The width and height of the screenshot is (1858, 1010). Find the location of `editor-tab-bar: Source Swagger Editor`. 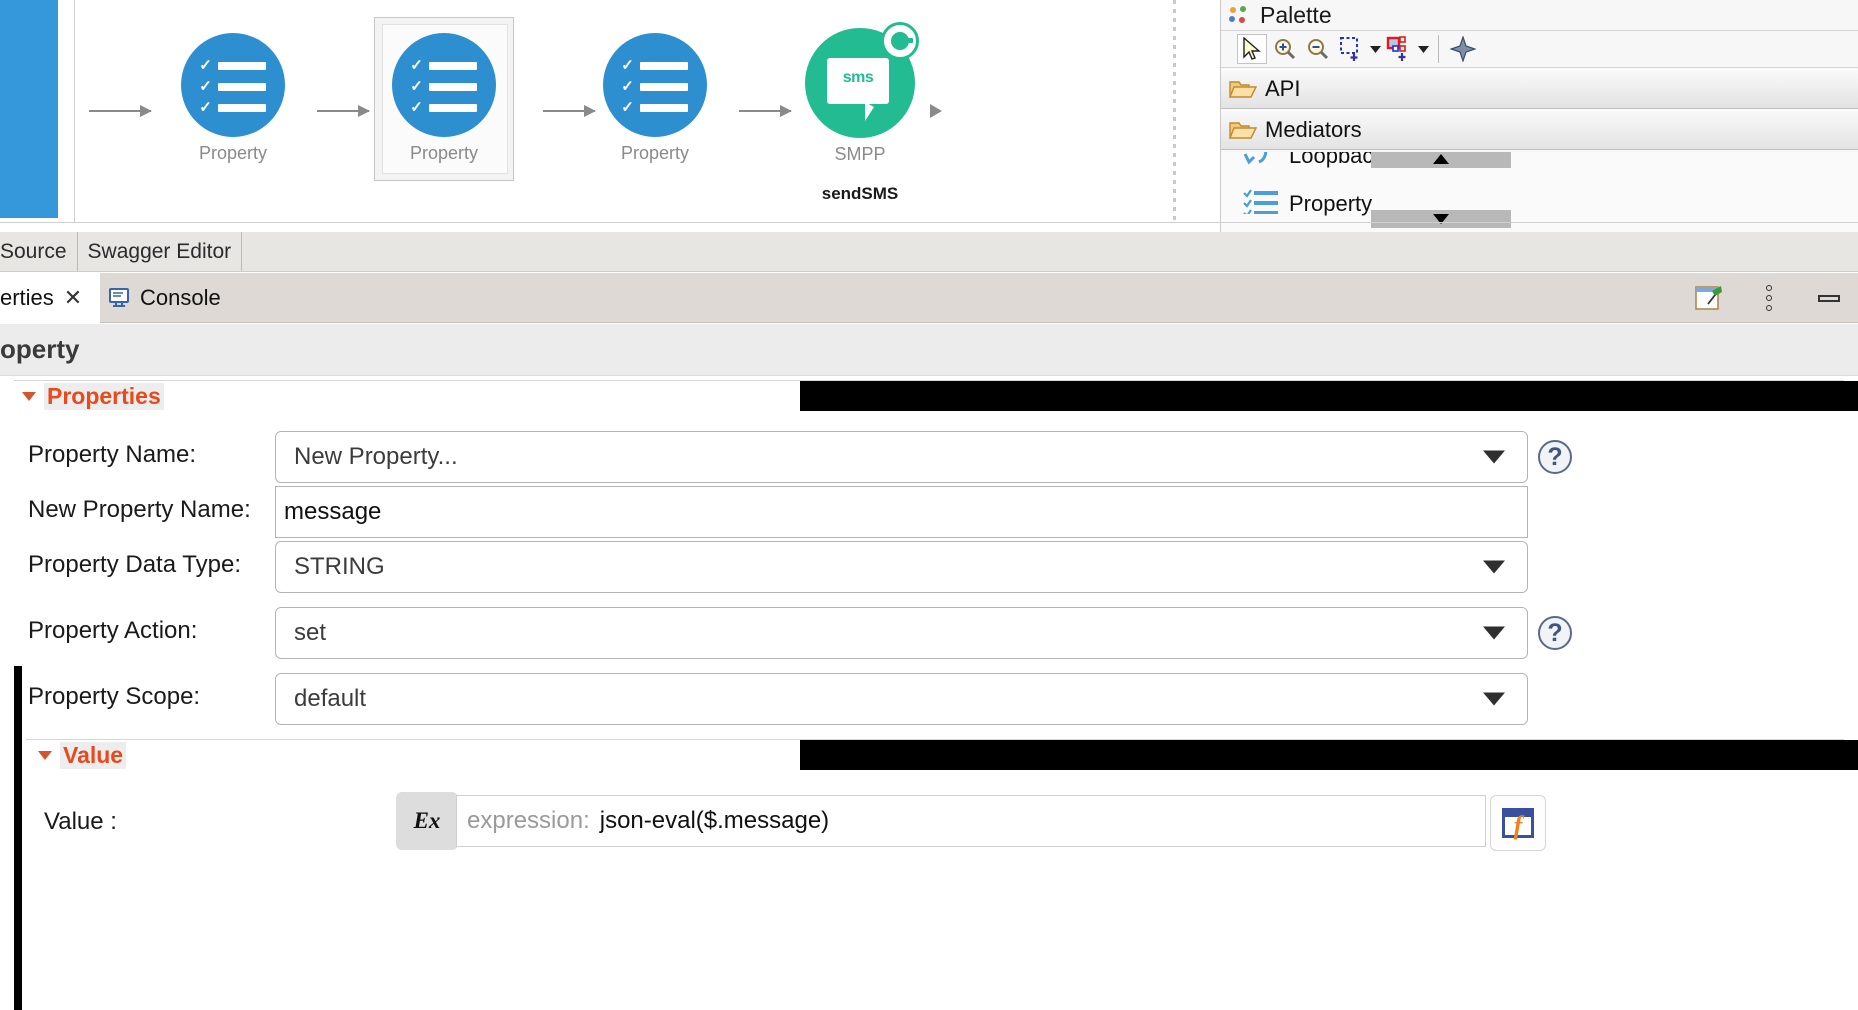

editor-tab-bar: Source Swagger Editor is located at coordinates (929, 252).